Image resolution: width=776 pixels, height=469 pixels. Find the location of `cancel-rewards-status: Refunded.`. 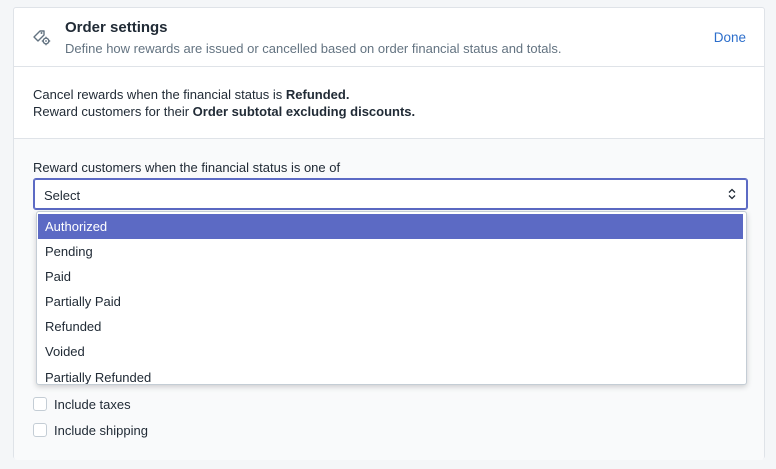

cancel-rewards-status: Refunded. is located at coordinates (317, 94).